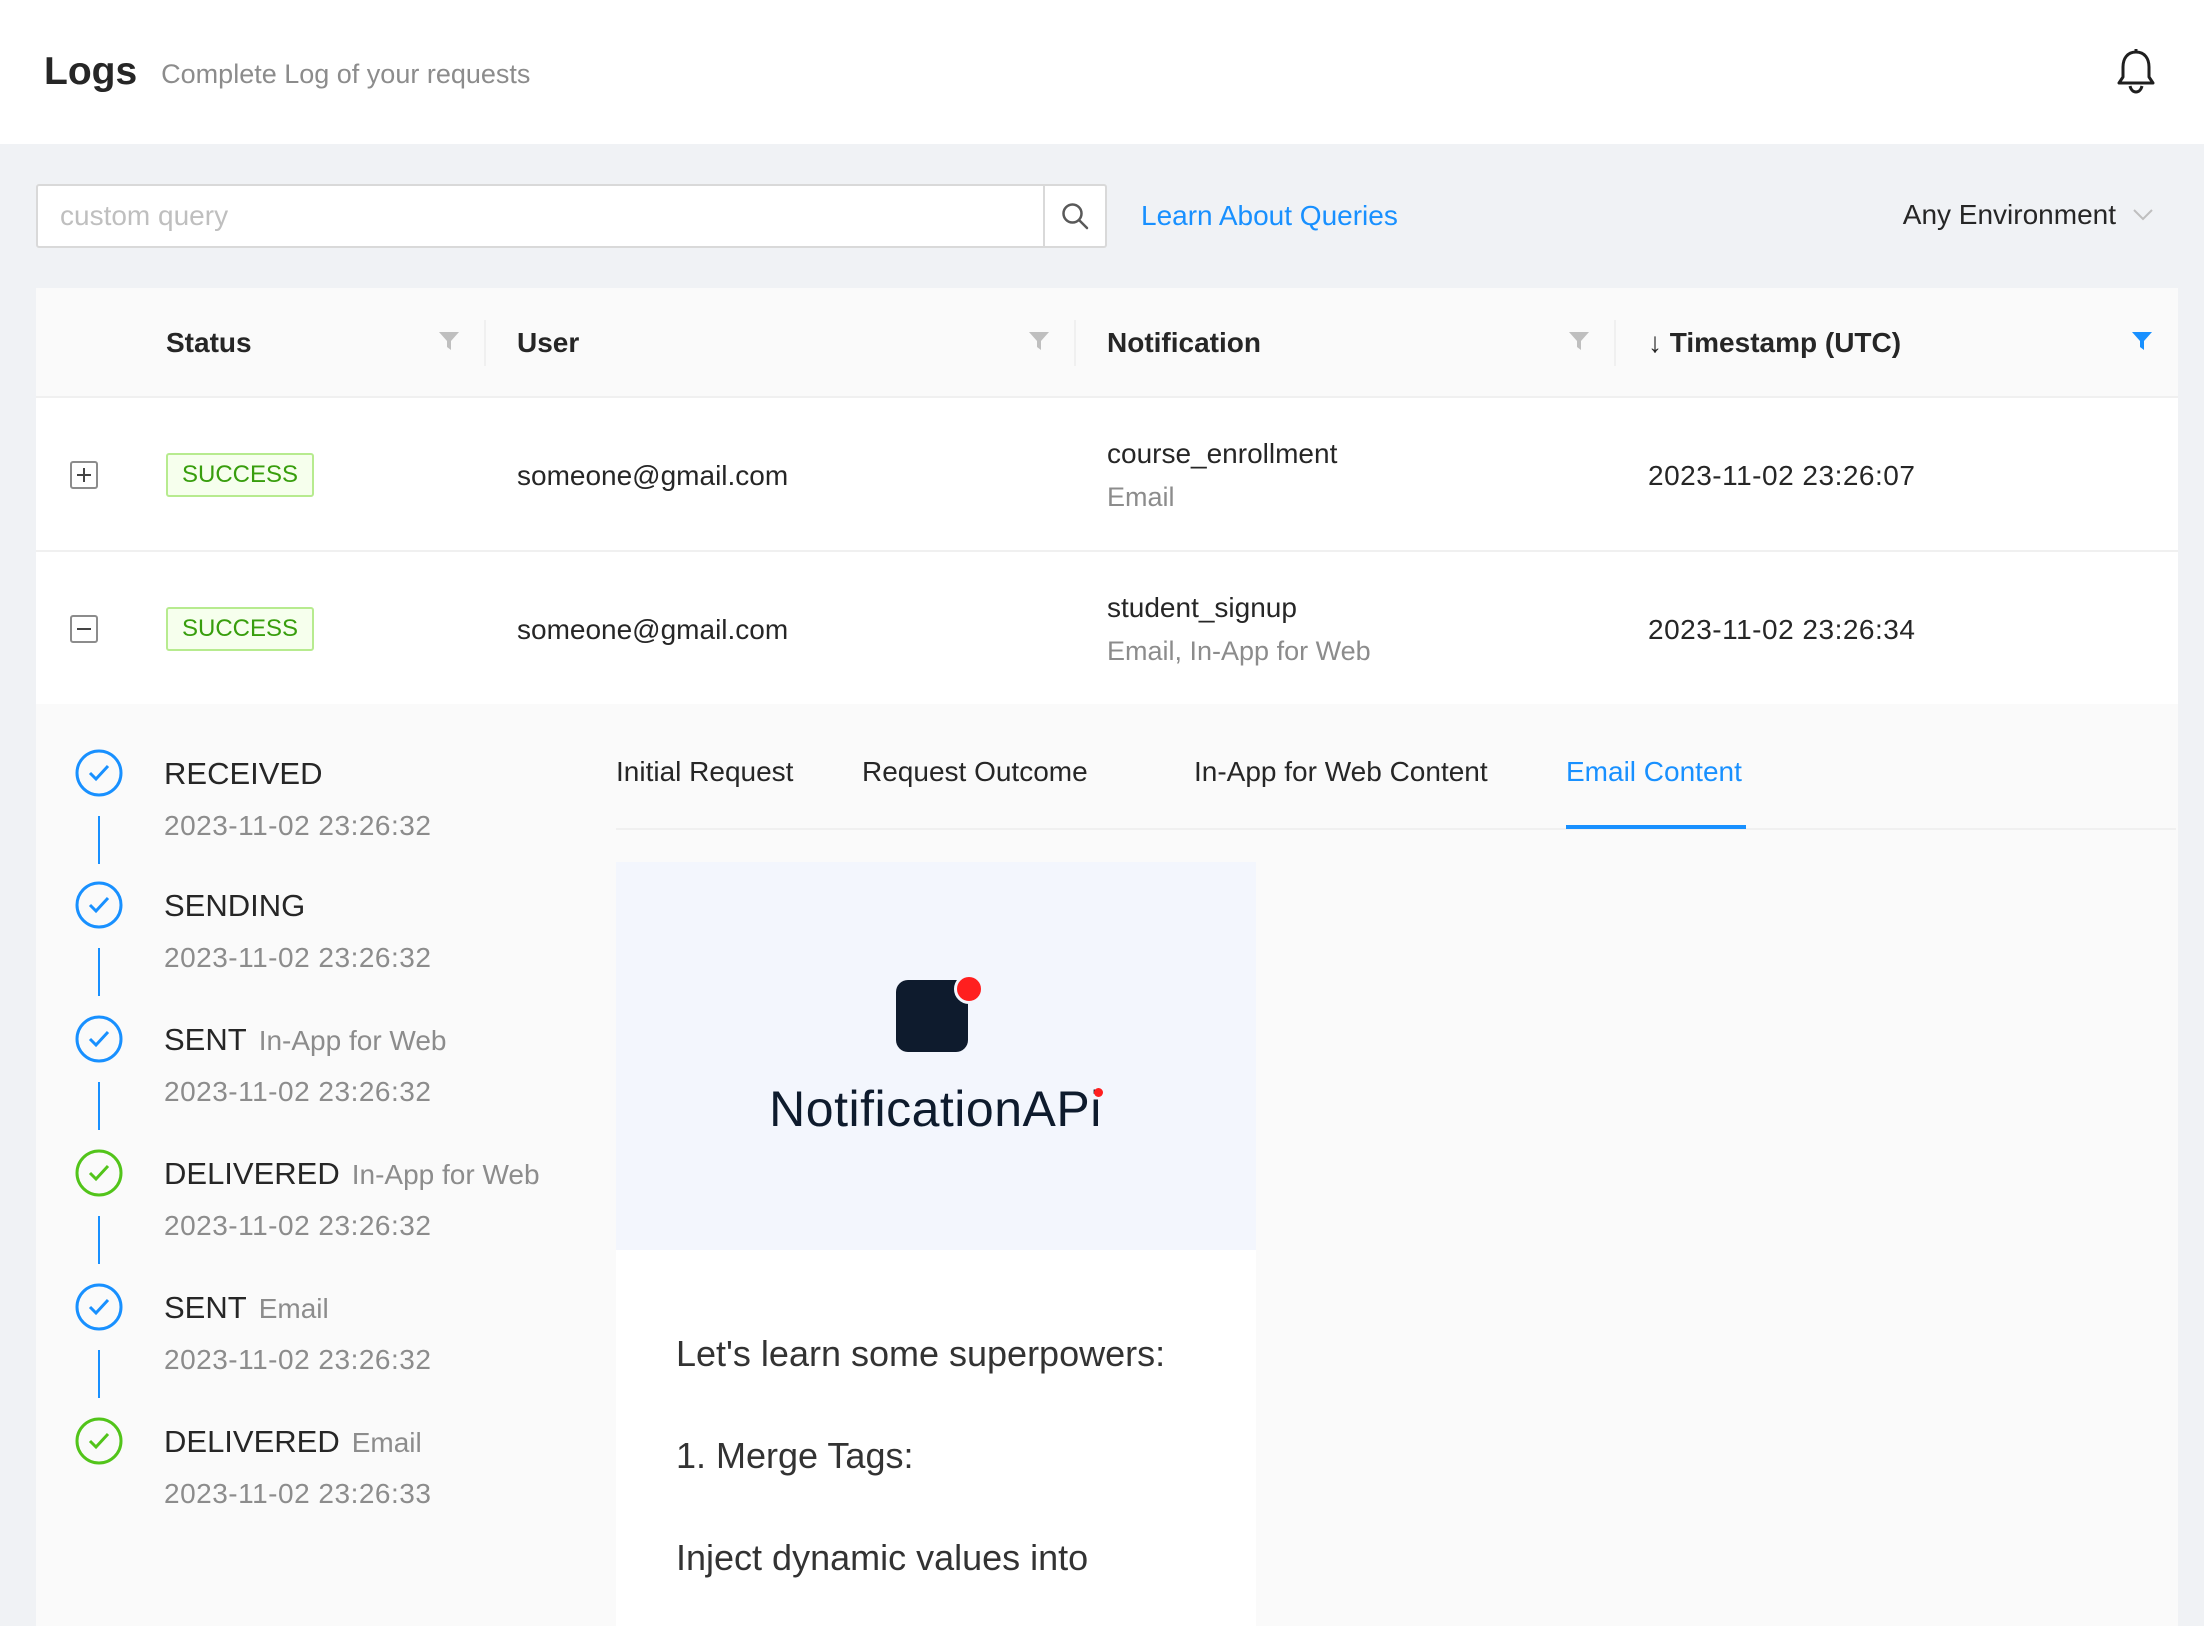  I want to click on timeline-event: RECEIVED, so click(243, 773).